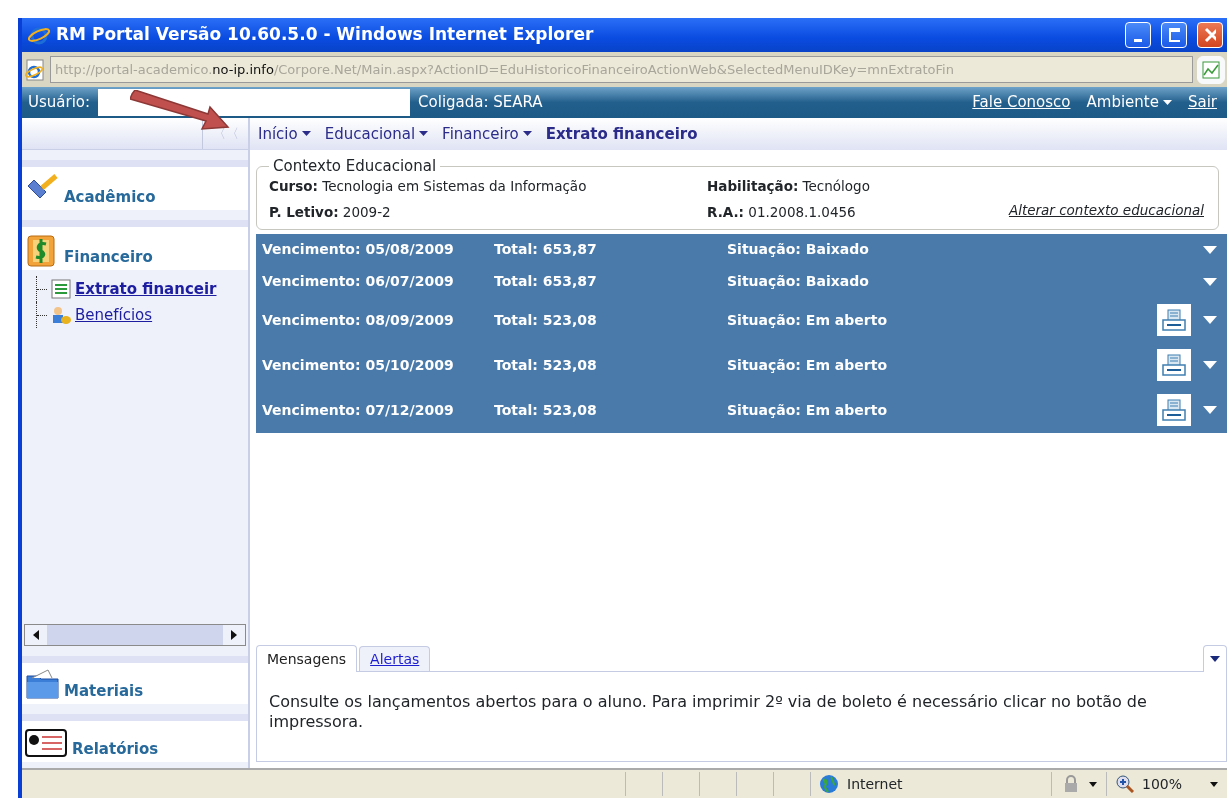 This screenshot has height=798, width=1227. I want to click on section-header: Financeiro, so click(135, 245).